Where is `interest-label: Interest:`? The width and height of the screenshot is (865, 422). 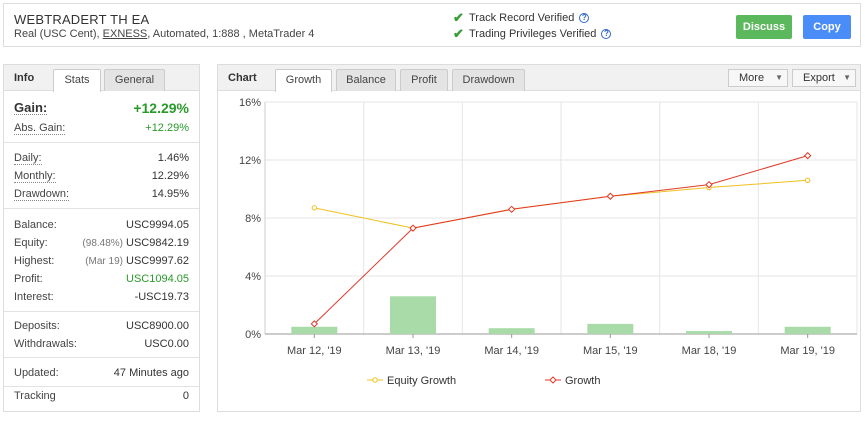
interest-label: Interest: is located at coordinates (34, 297).